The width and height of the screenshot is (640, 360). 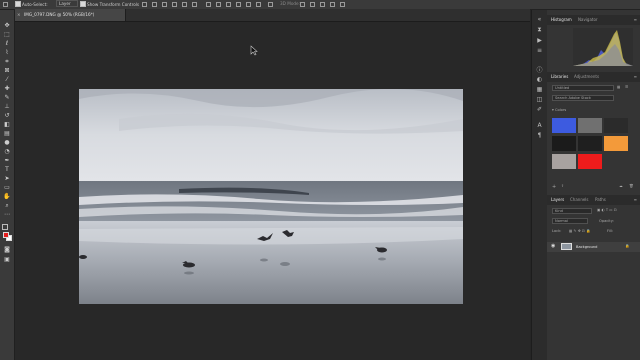 What do you see at coordinates (570, 221) in the screenshot?
I see `blend-mode-select: Normal` at bounding box center [570, 221].